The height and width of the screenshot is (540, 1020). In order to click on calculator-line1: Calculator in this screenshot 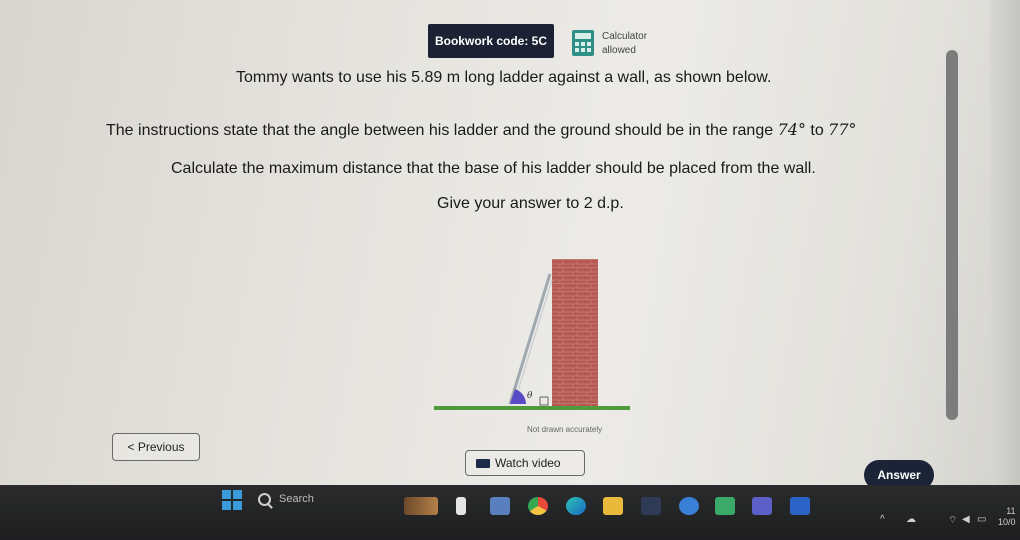, I will do `click(625, 36)`.